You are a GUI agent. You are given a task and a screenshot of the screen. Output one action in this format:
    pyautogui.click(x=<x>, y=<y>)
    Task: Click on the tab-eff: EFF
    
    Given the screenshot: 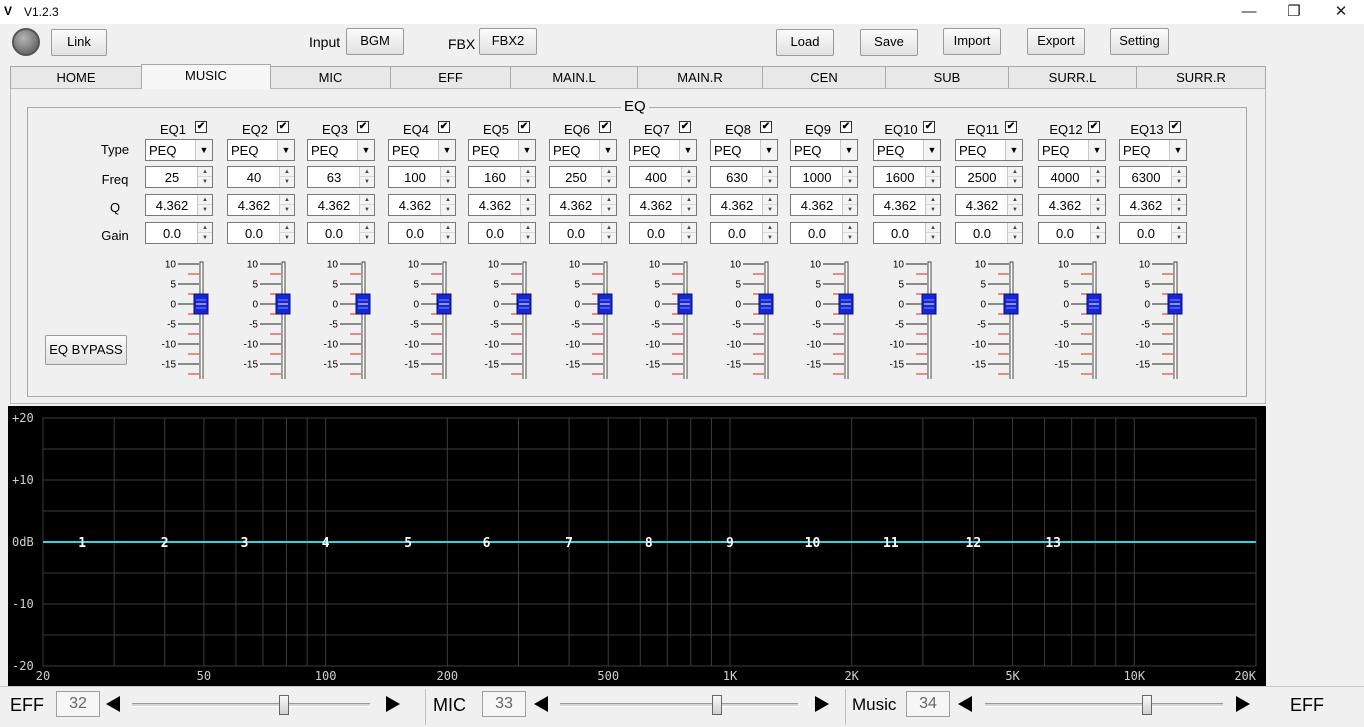 What is the action you would take?
    pyautogui.click(x=450, y=77)
    